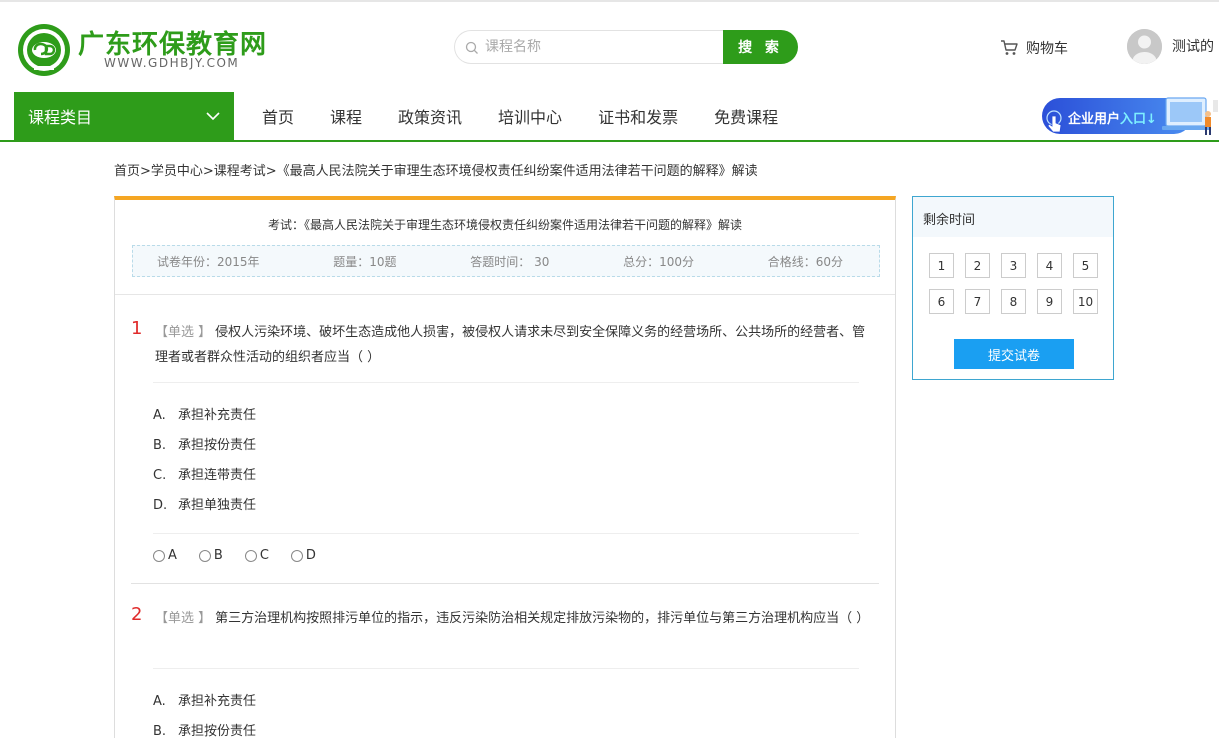 Image resolution: width=1219 pixels, height=738 pixels. What do you see at coordinates (1049, 265) in the screenshot?
I see `question-jump-4: 4` at bounding box center [1049, 265].